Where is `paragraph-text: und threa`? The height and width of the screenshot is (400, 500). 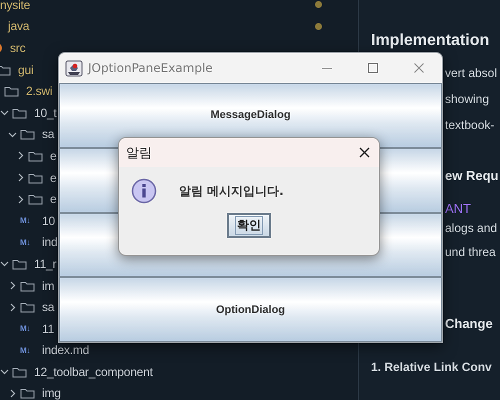
paragraph-text: und threa is located at coordinates (470, 252).